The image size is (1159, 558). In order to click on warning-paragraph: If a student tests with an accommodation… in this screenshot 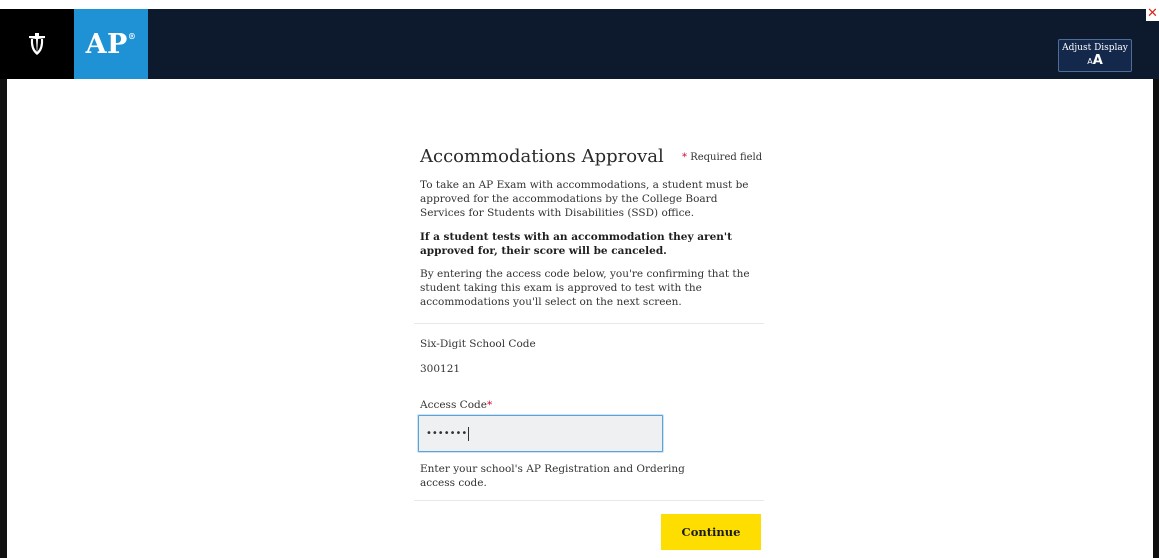, I will do `click(576, 244)`.